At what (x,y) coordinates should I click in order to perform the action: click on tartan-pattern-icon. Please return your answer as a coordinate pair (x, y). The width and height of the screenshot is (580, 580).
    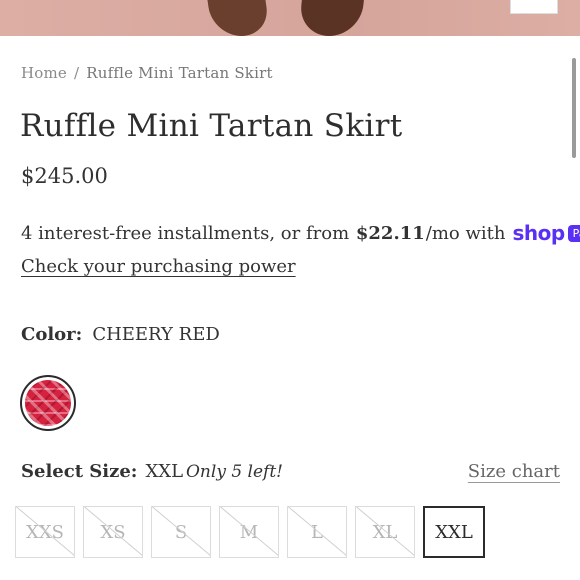
    Looking at the image, I should click on (48, 403).